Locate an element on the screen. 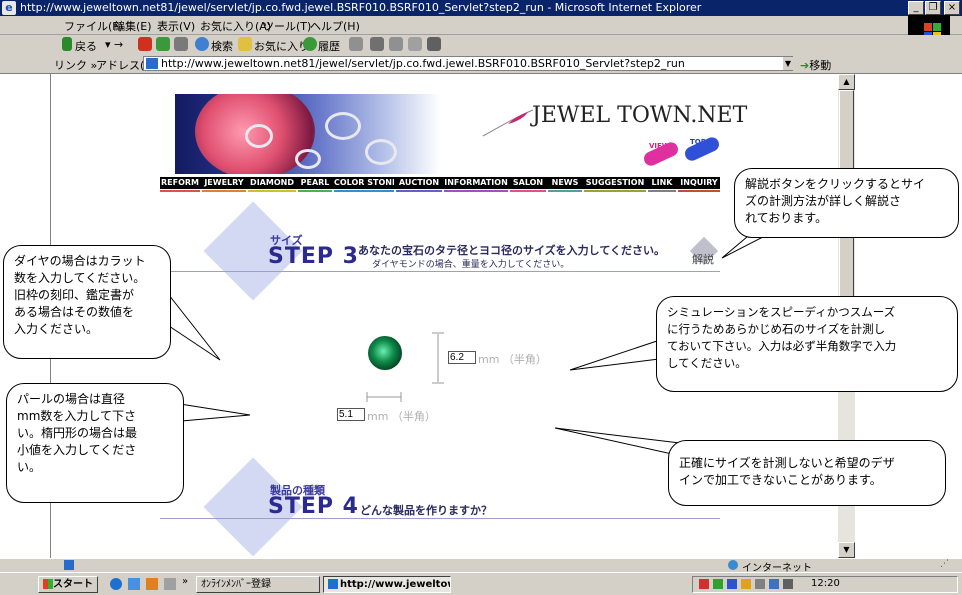  nav-information: INFORMATION is located at coordinates (476, 183).